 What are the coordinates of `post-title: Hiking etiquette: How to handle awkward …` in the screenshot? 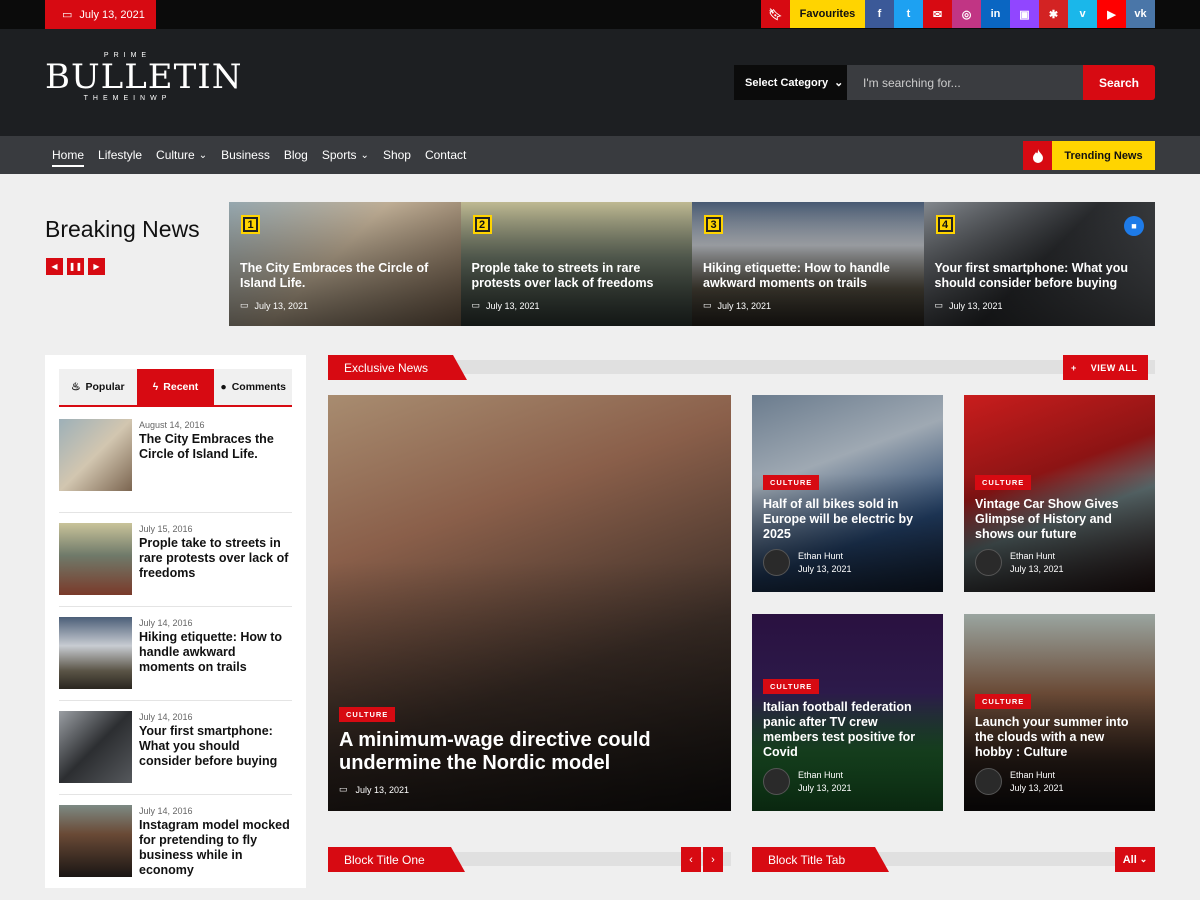 It's located at (215, 652).